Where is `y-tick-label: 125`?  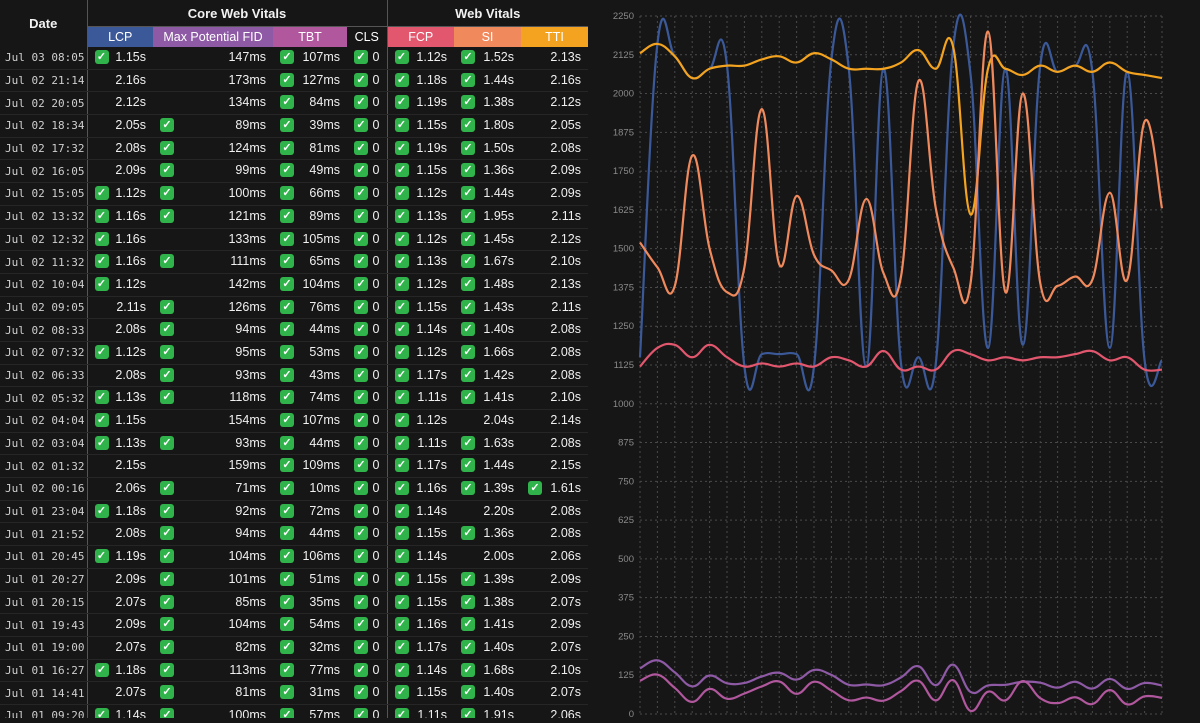 y-tick-label: 125 is located at coordinates (626, 675).